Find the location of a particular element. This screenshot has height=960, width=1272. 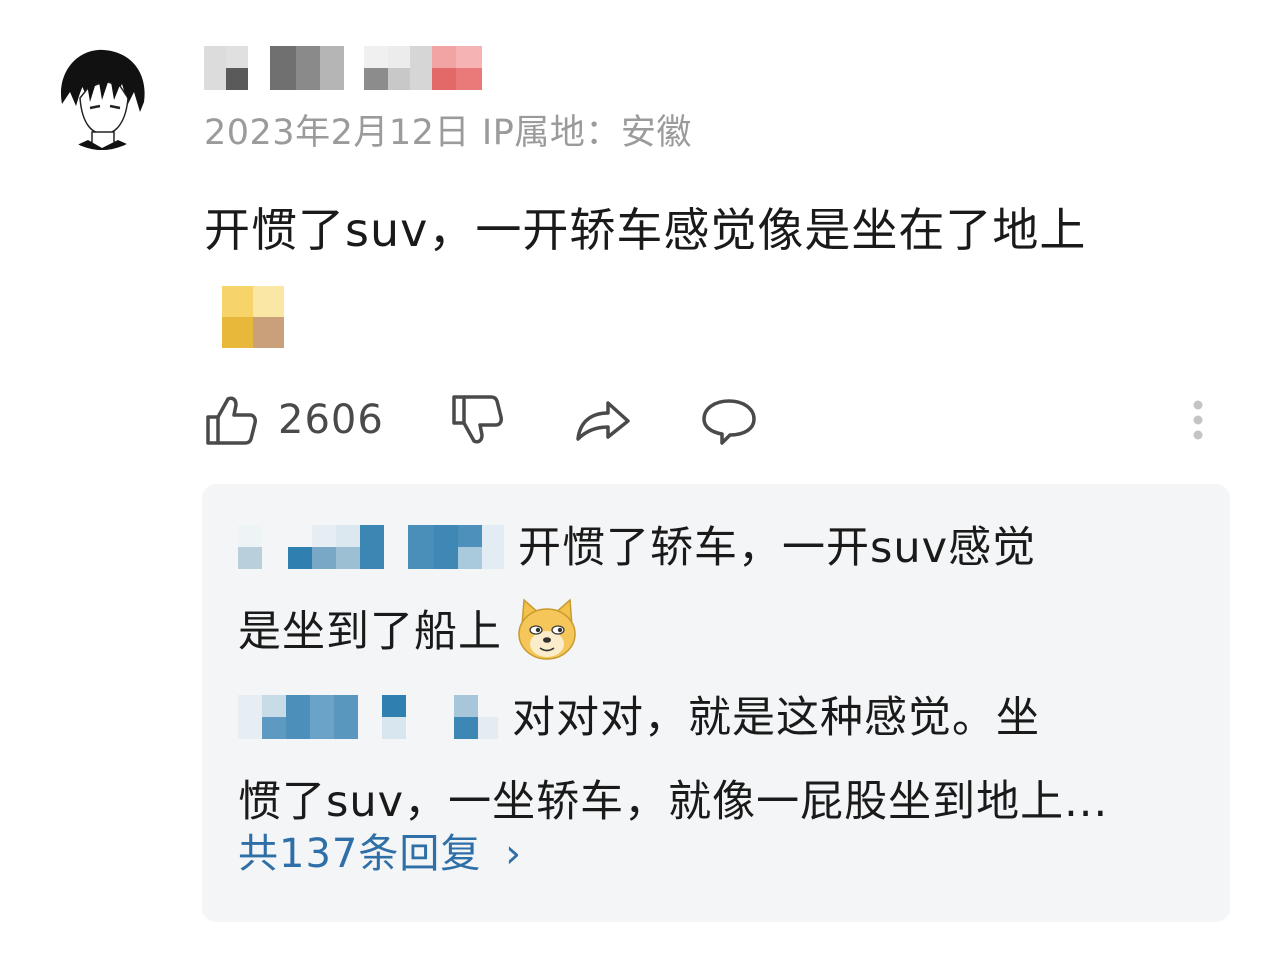

dislike-button is located at coordinates (477, 420).